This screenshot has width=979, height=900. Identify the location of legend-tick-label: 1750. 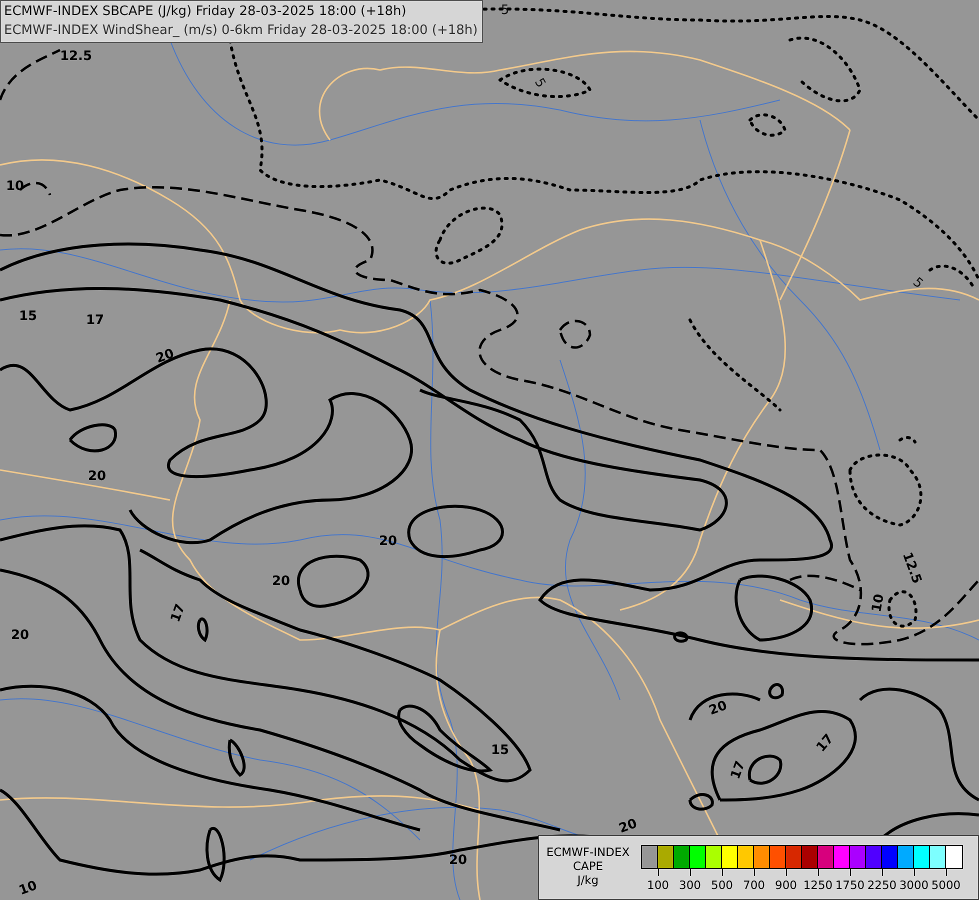
(850, 885).